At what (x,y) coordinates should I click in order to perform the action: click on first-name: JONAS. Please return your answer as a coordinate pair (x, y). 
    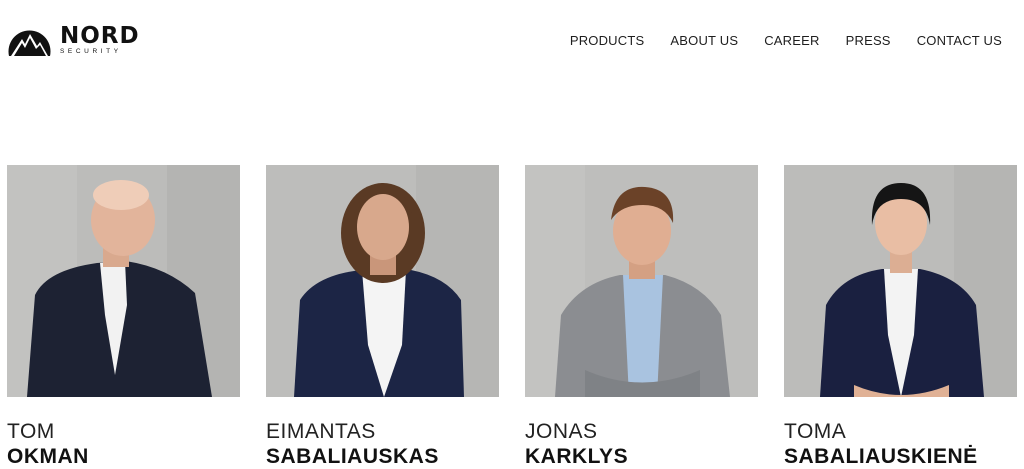
    Looking at the image, I should click on (561, 431).